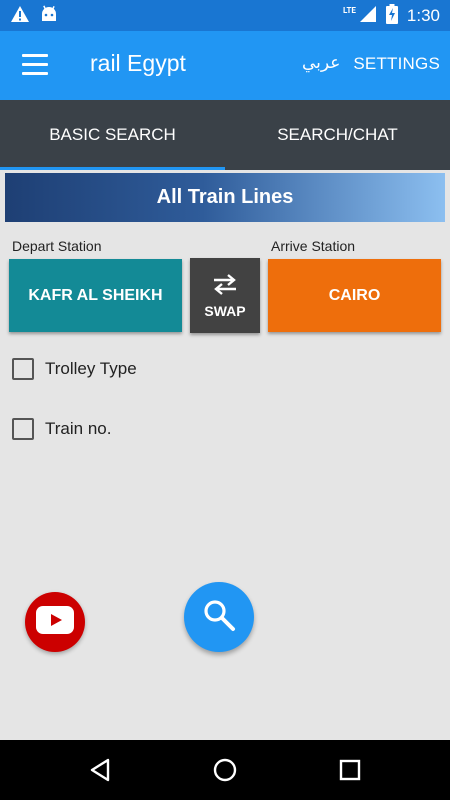  What do you see at coordinates (321, 63) in the screenshot?
I see `language-button: عربي` at bounding box center [321, 63].